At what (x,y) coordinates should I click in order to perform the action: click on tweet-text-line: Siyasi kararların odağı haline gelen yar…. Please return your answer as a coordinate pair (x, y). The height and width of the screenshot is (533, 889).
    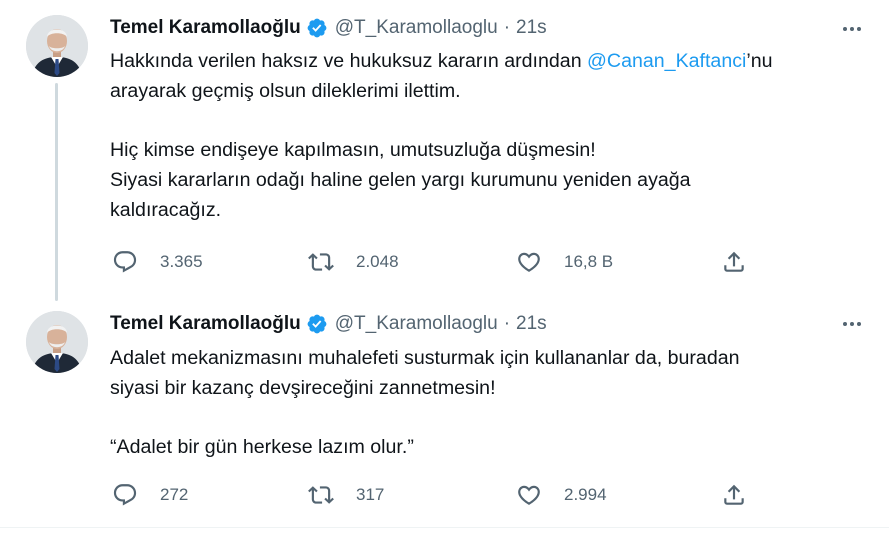
    Looking at the image, I should click on (400, 180).